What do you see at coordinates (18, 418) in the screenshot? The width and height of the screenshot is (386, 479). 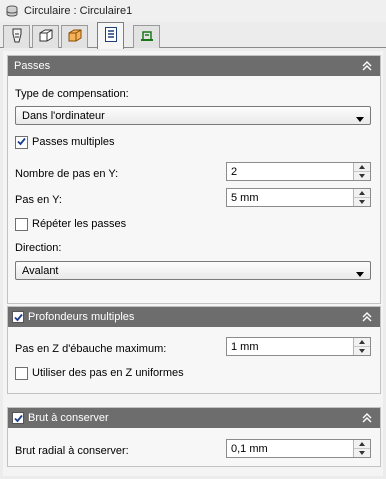 I see `stock-to-leave-checkbox` at bounding box center [18, 418].